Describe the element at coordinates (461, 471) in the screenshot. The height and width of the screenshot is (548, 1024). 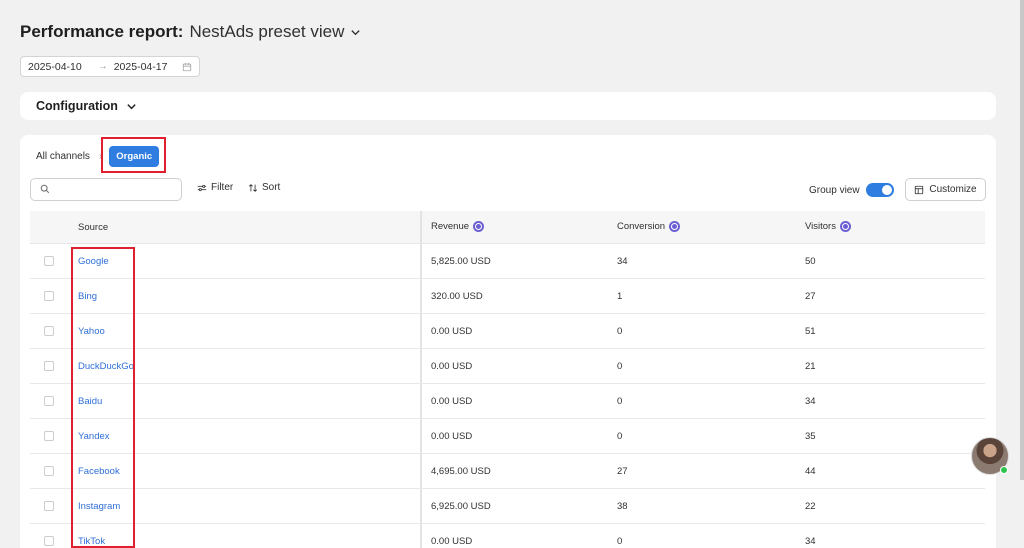
I see `revenue-cell: 4,695.00 USD` at that location.